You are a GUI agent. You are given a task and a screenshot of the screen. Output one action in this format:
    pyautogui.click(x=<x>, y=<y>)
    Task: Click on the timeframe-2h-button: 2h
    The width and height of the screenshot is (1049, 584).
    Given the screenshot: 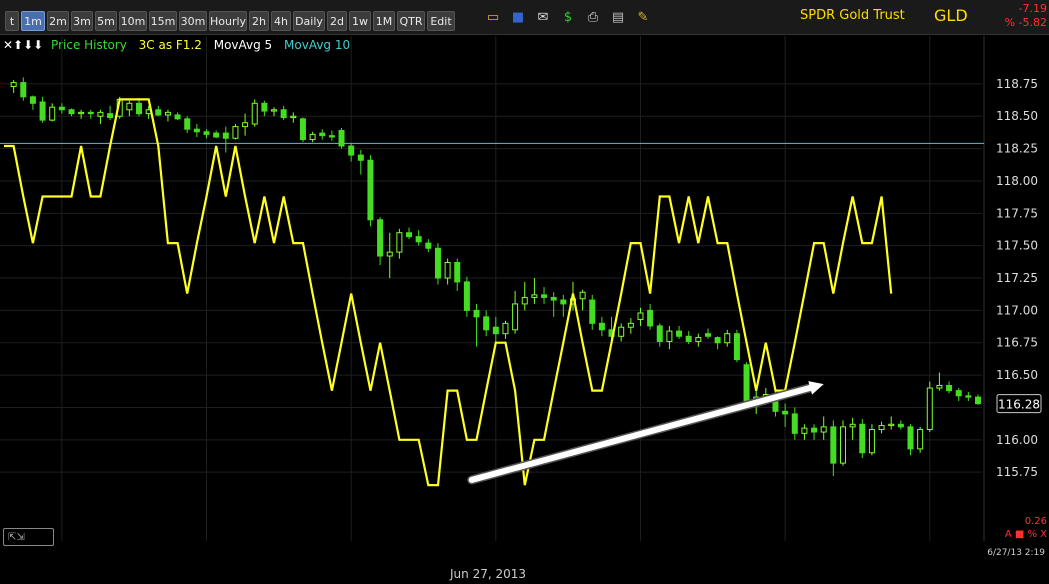 What is the action you would take?
    pyautogui.click(x=259, y=21)
    